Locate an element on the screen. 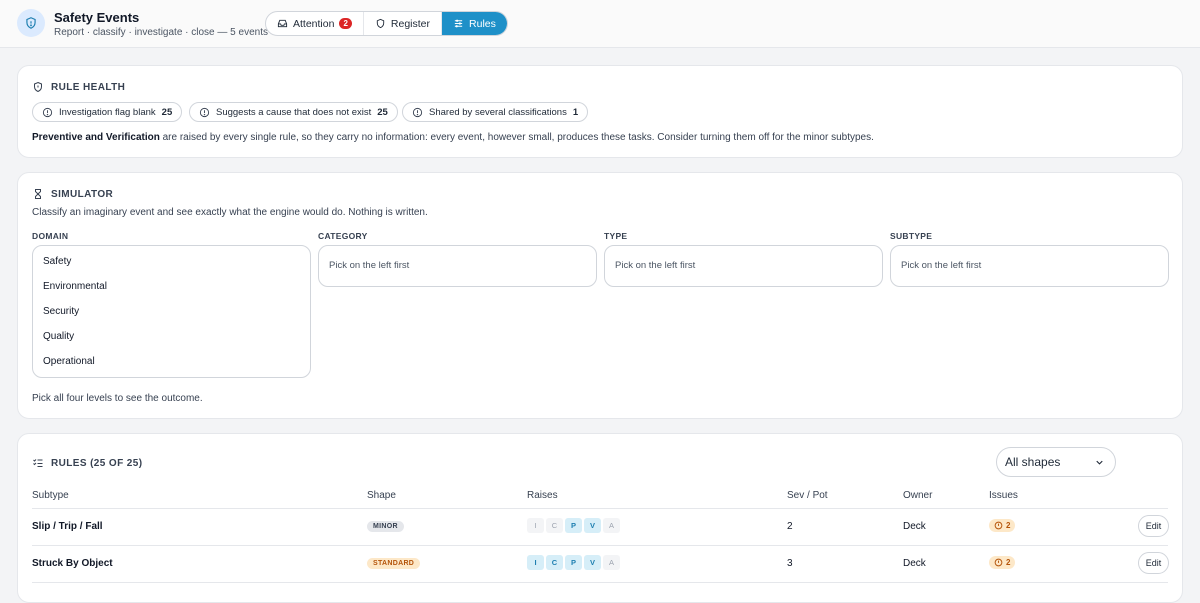 The height and width of the screenshot is (603, 1200). domain-option: Operational is located at coordinates (171, 361).